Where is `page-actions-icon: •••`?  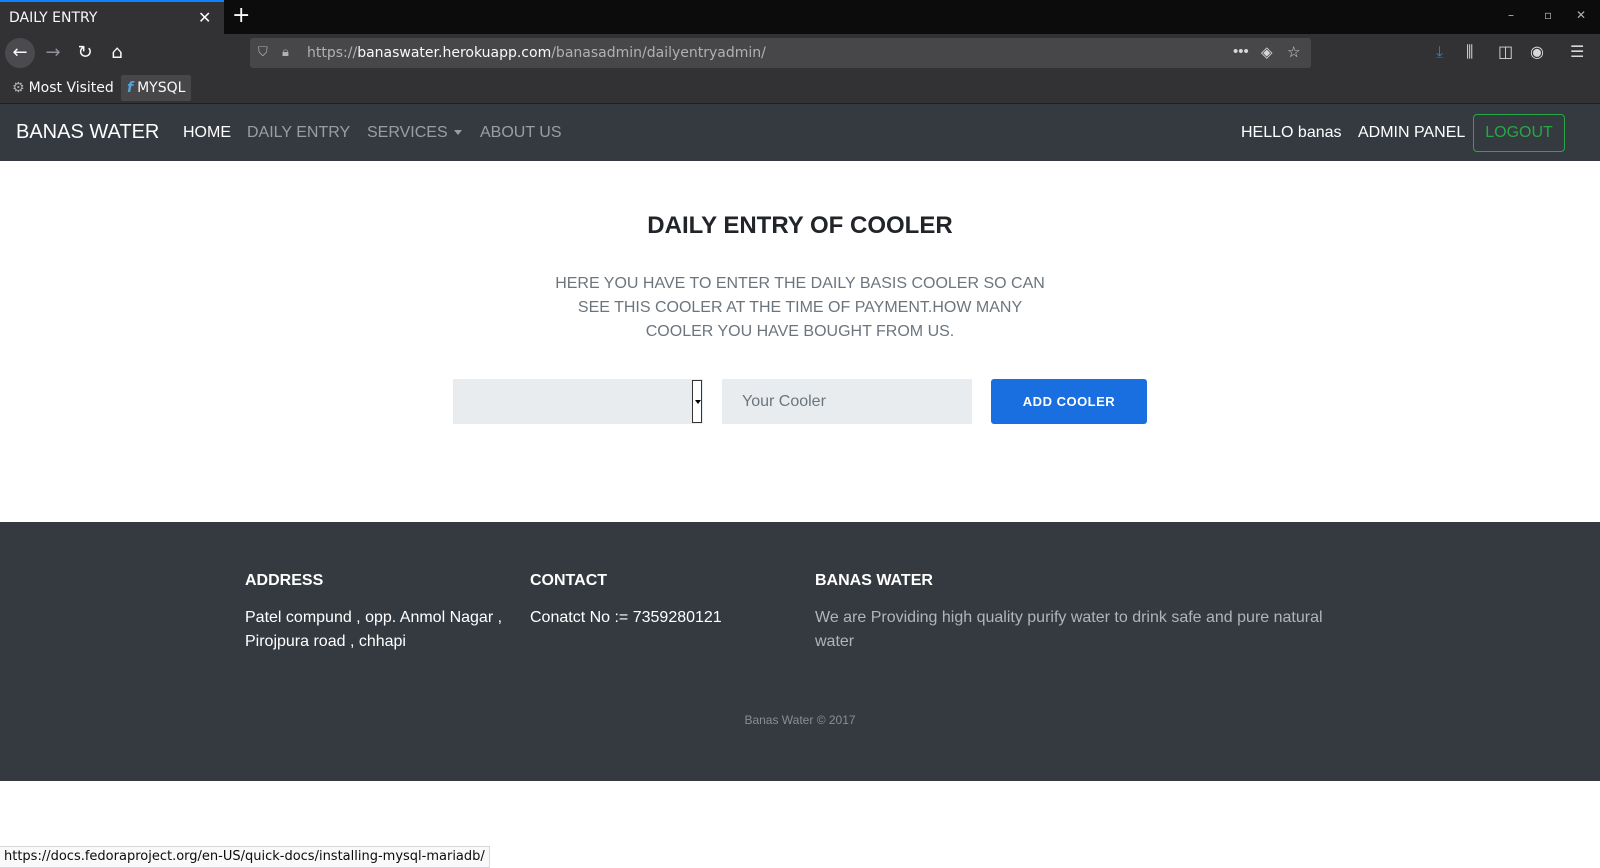
page-actions-icon: ••• is located at coordinates (1241, 51).